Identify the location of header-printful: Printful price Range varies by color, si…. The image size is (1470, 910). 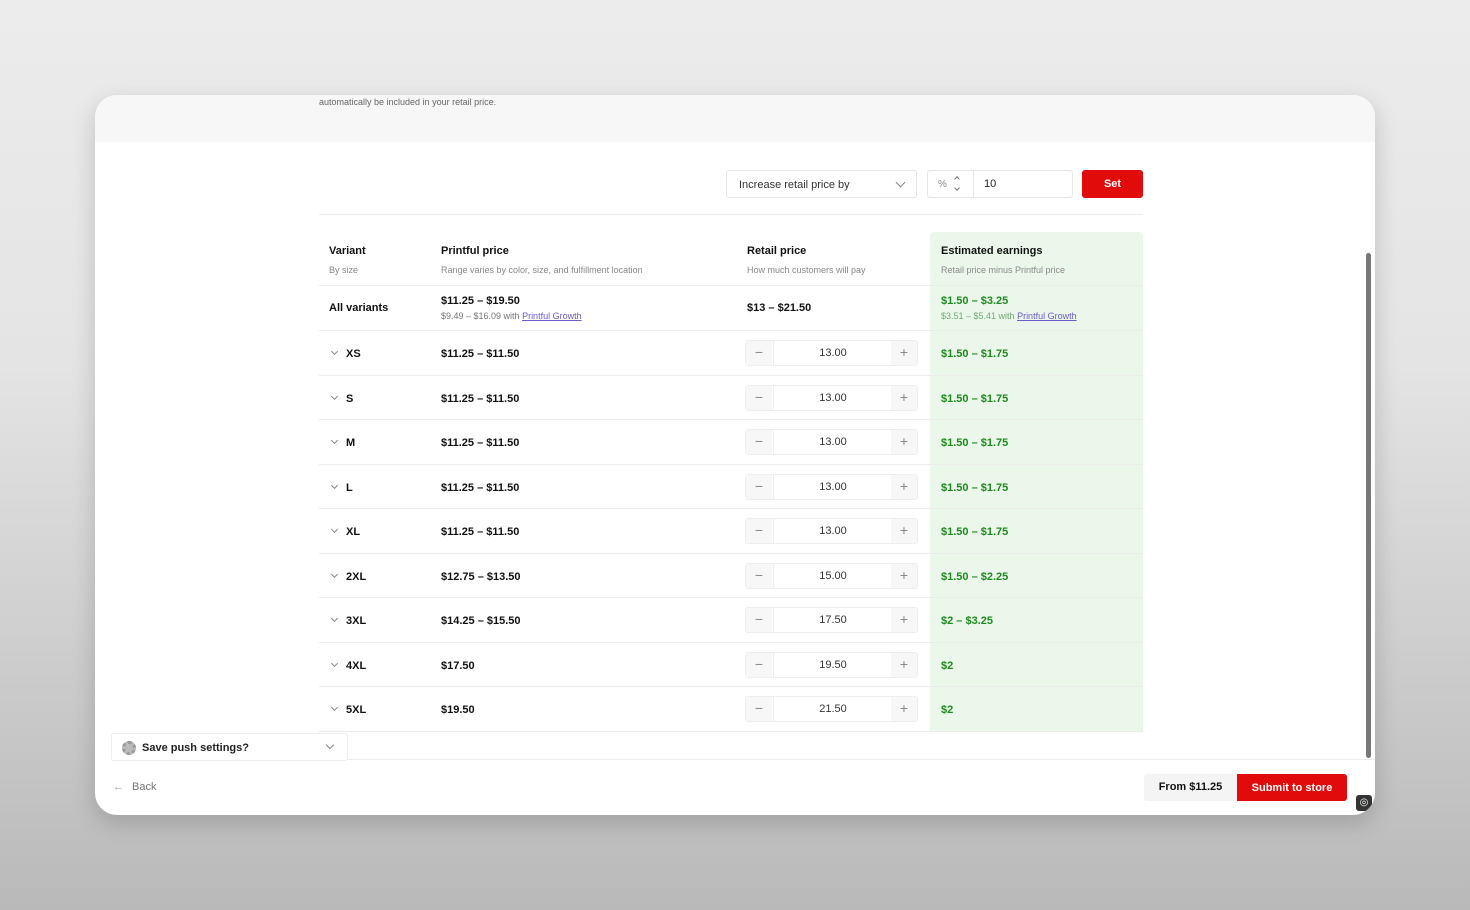
(542, 260).